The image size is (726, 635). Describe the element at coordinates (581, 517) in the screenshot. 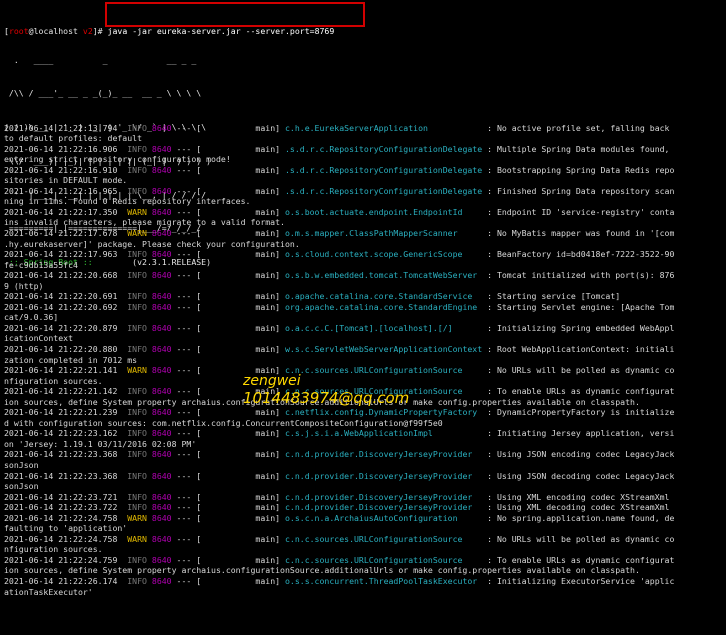

I see `log-message: : No spring.application.name found, de` at that location.